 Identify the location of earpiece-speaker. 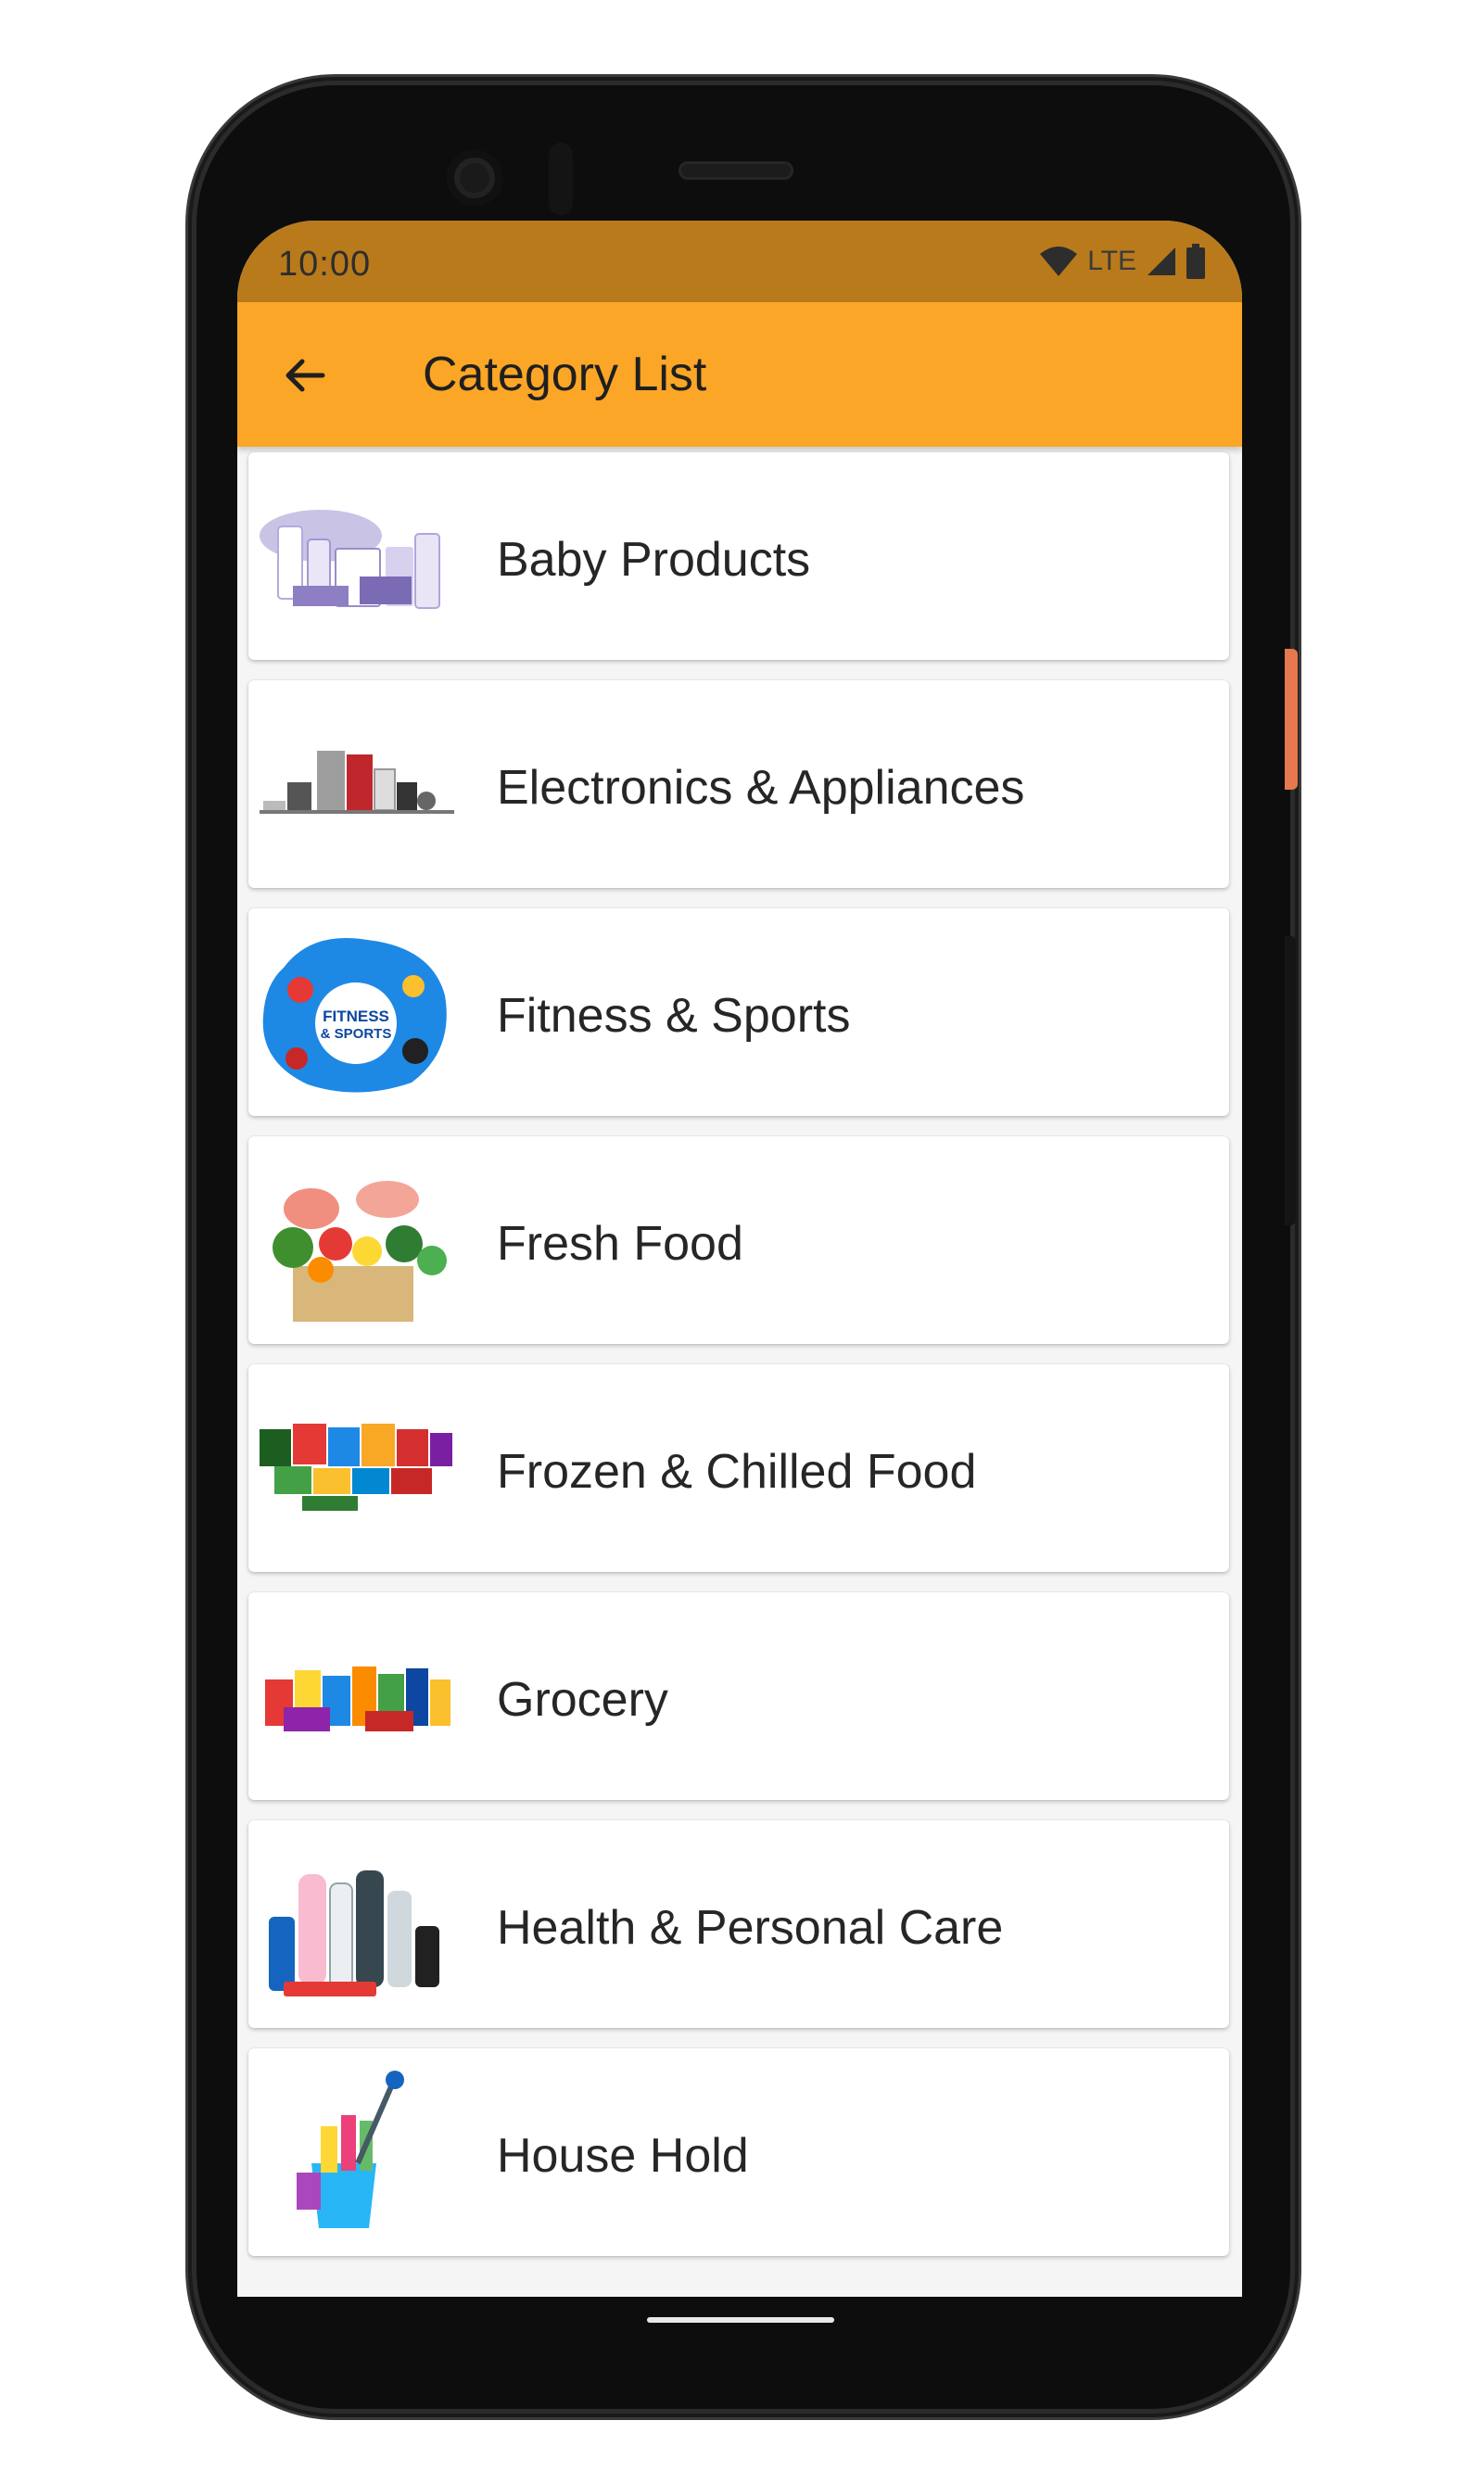
(736, 170).